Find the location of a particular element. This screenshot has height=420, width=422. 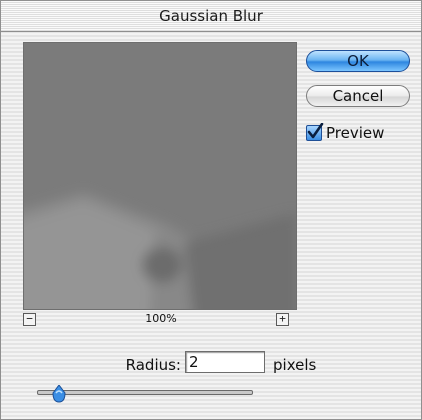

radius-input is located at coordinates (225, 362).